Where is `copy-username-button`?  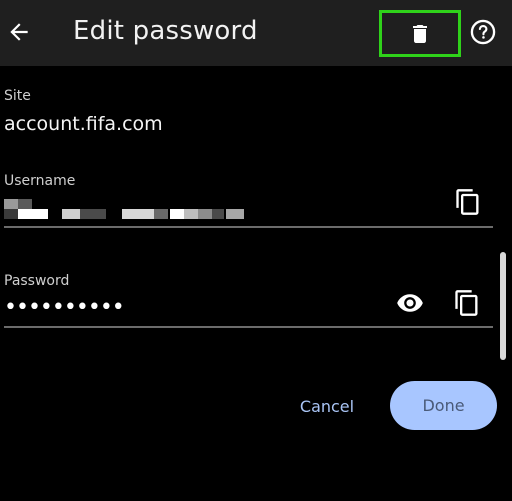 copy-username-button is located at coordinates (468, 202).